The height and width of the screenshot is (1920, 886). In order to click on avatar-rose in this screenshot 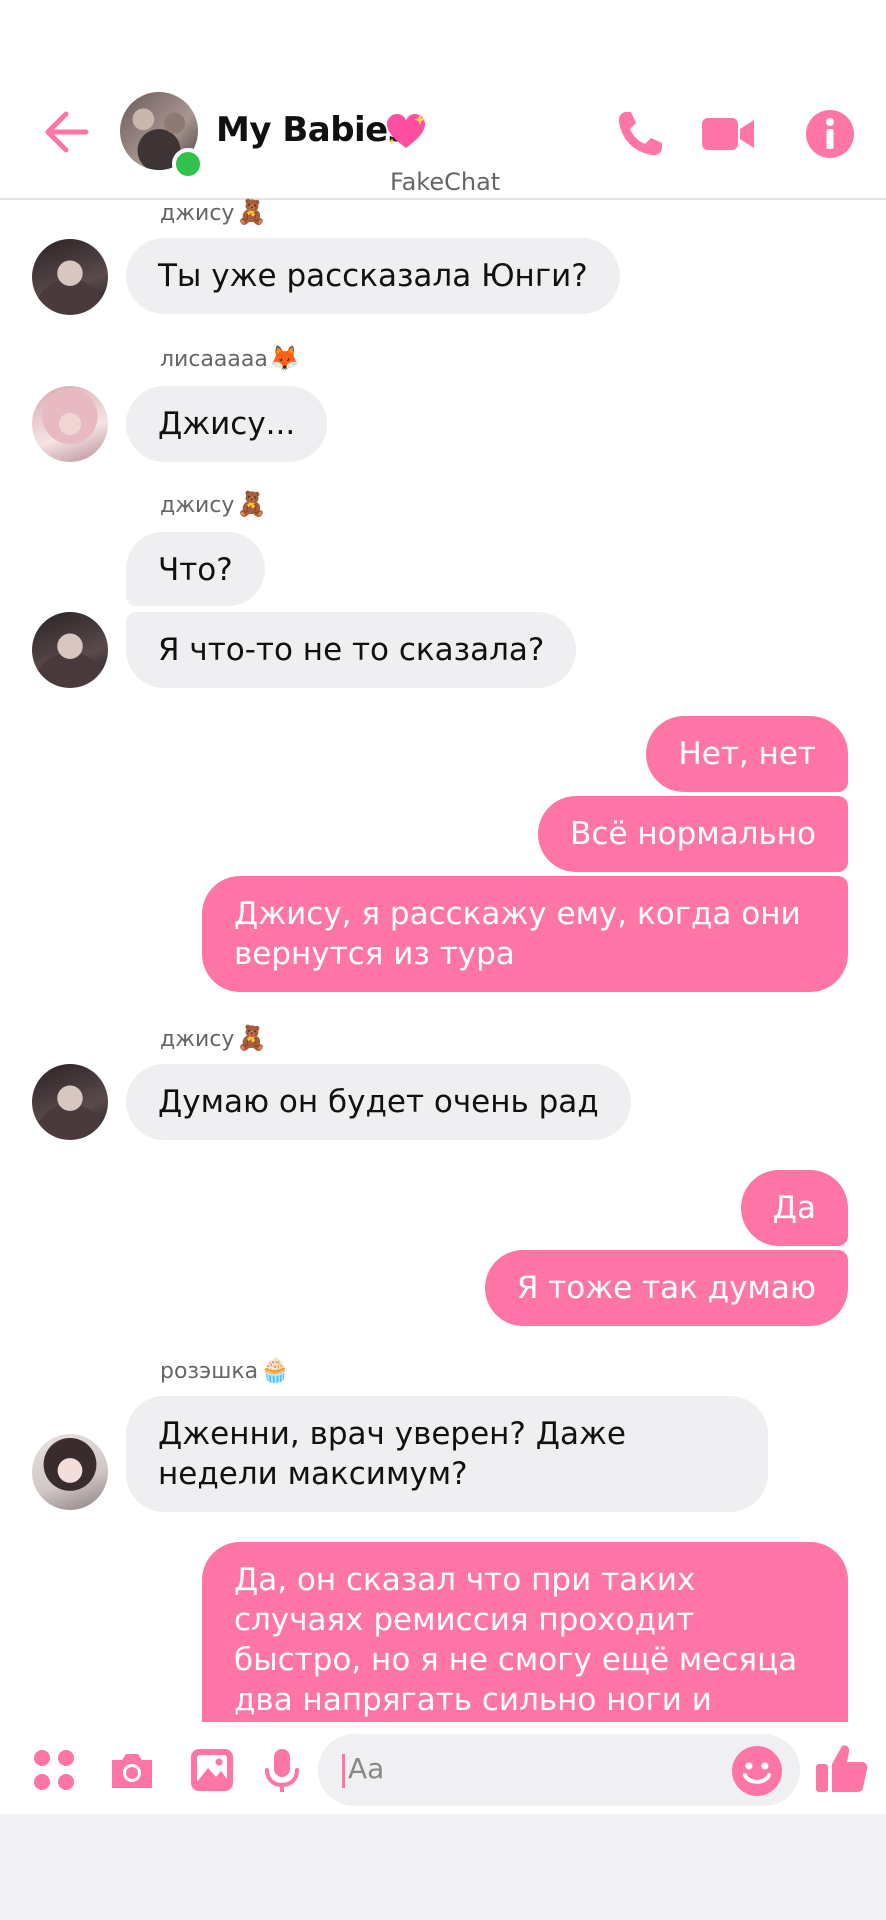, I will do `click(70, 1472)`.